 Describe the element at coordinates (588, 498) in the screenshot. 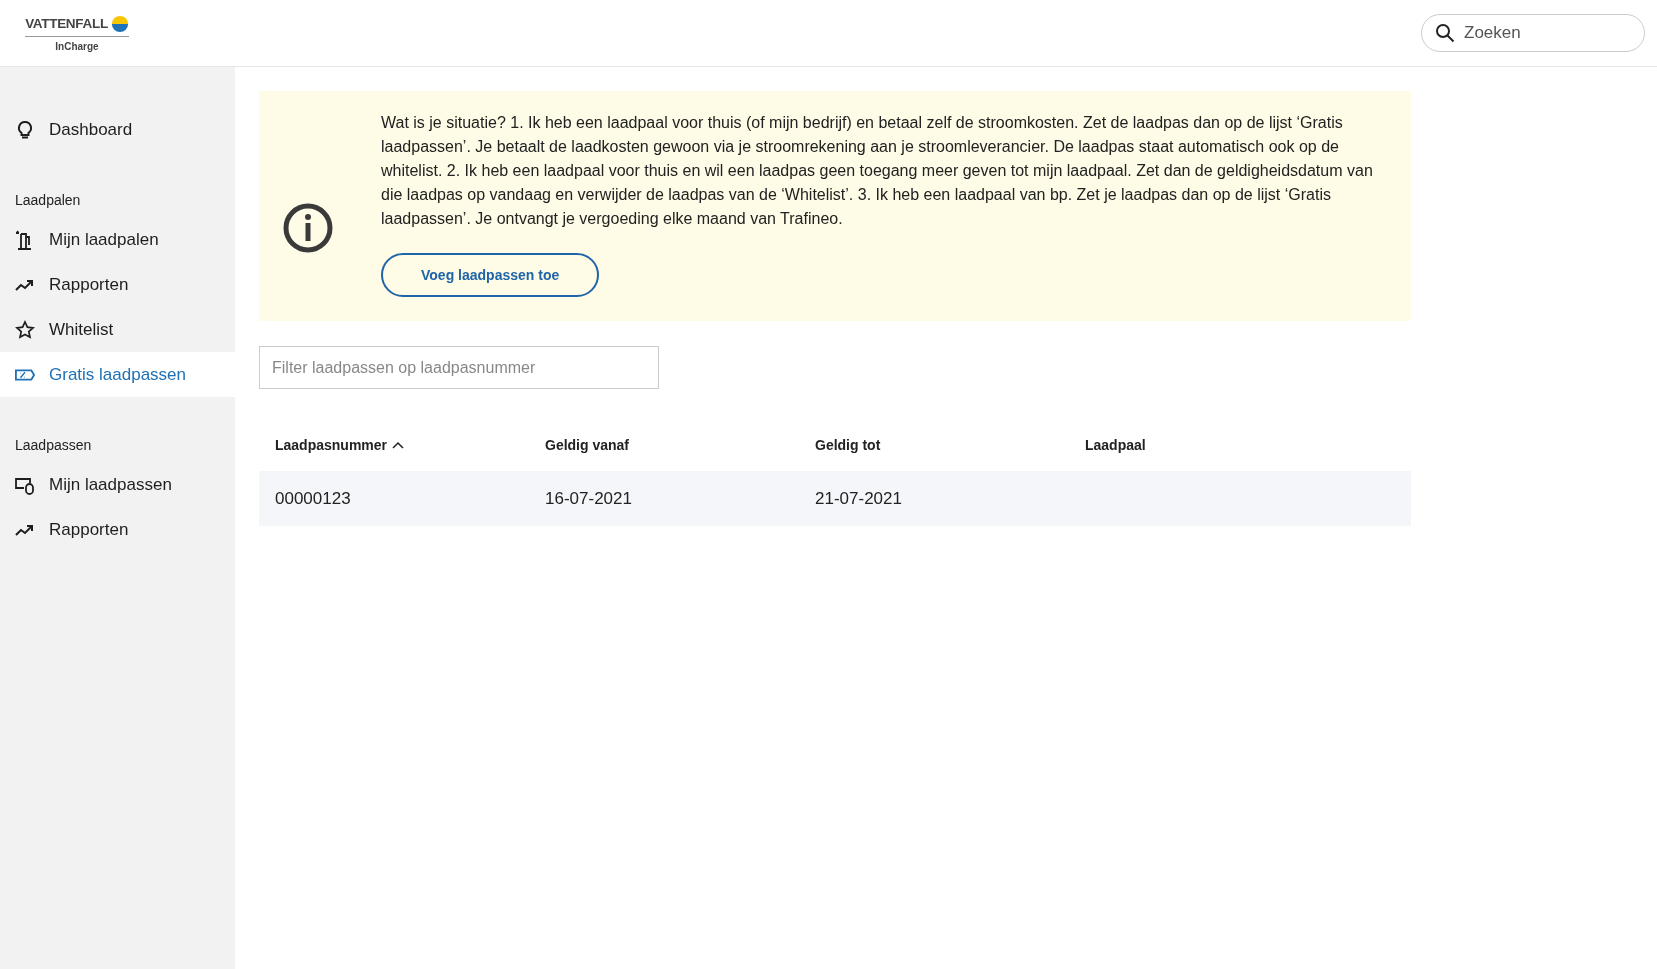

I see `table-cell: 16-07-2021` at that location.